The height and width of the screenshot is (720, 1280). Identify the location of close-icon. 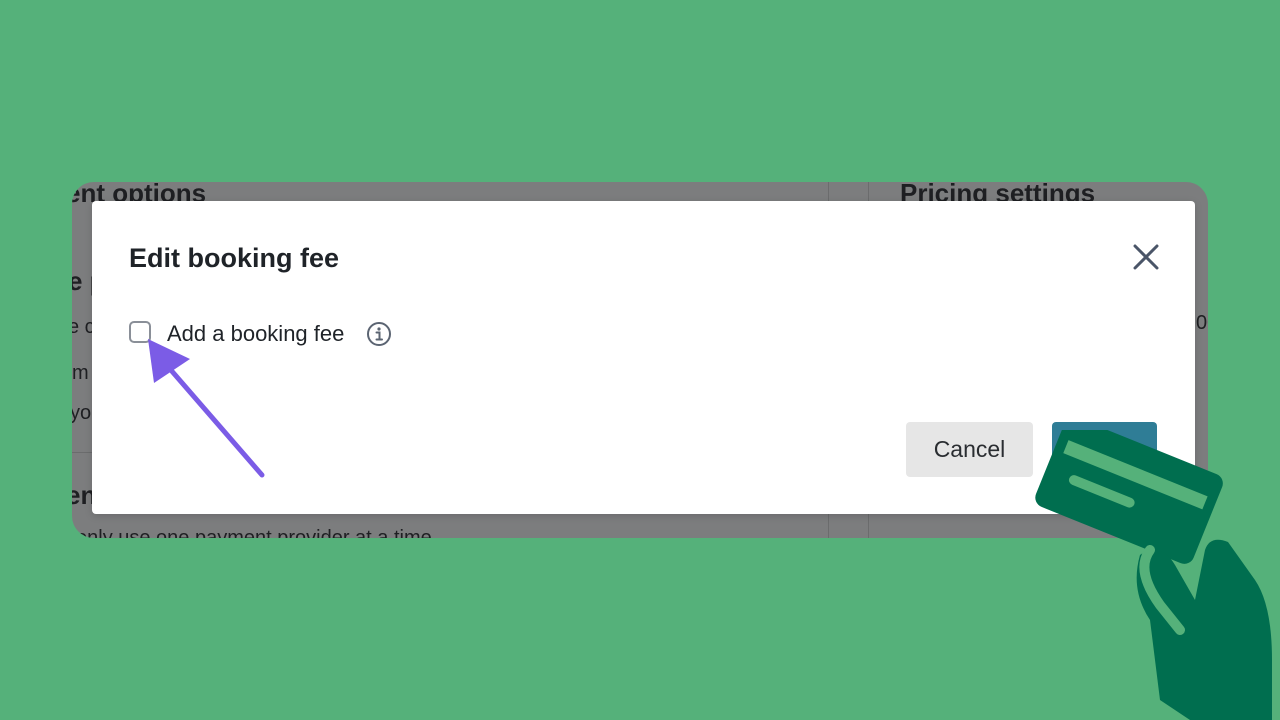
(1146, 257).